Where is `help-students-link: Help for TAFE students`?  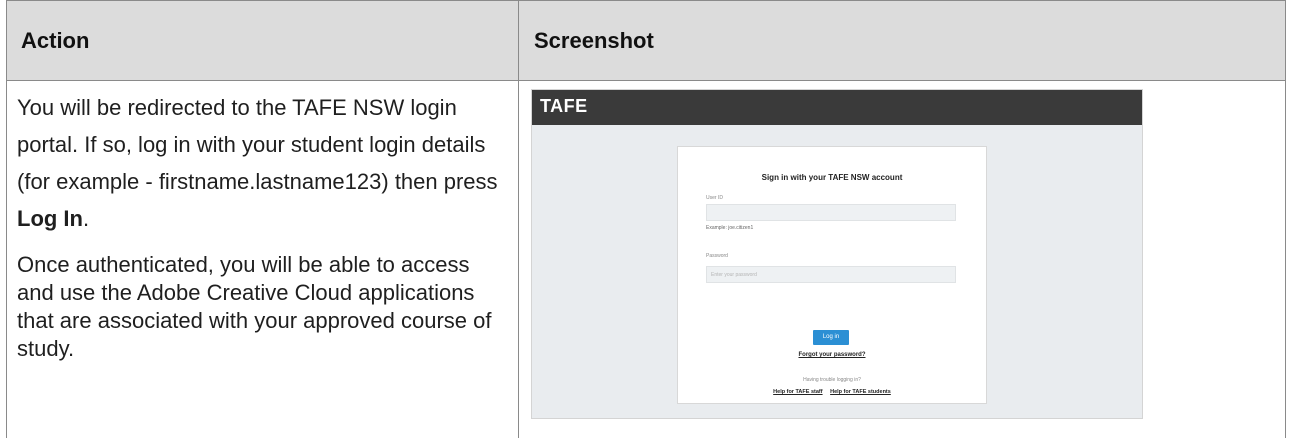
help-students-link: Help for TAFE students is located at coordinates (860, 392).